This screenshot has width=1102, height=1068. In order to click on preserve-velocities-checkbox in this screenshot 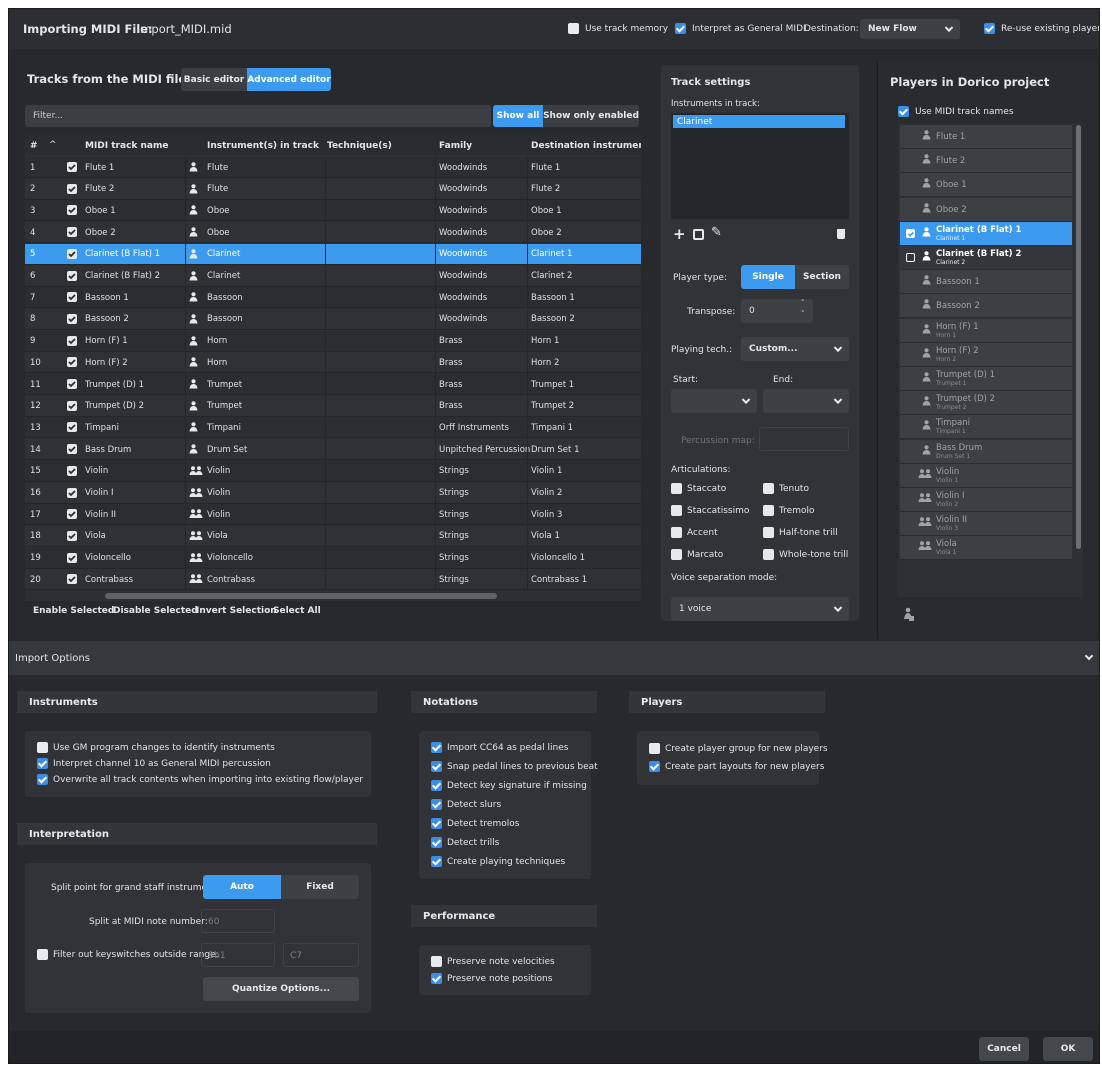, I will do `click(436, 961)`.